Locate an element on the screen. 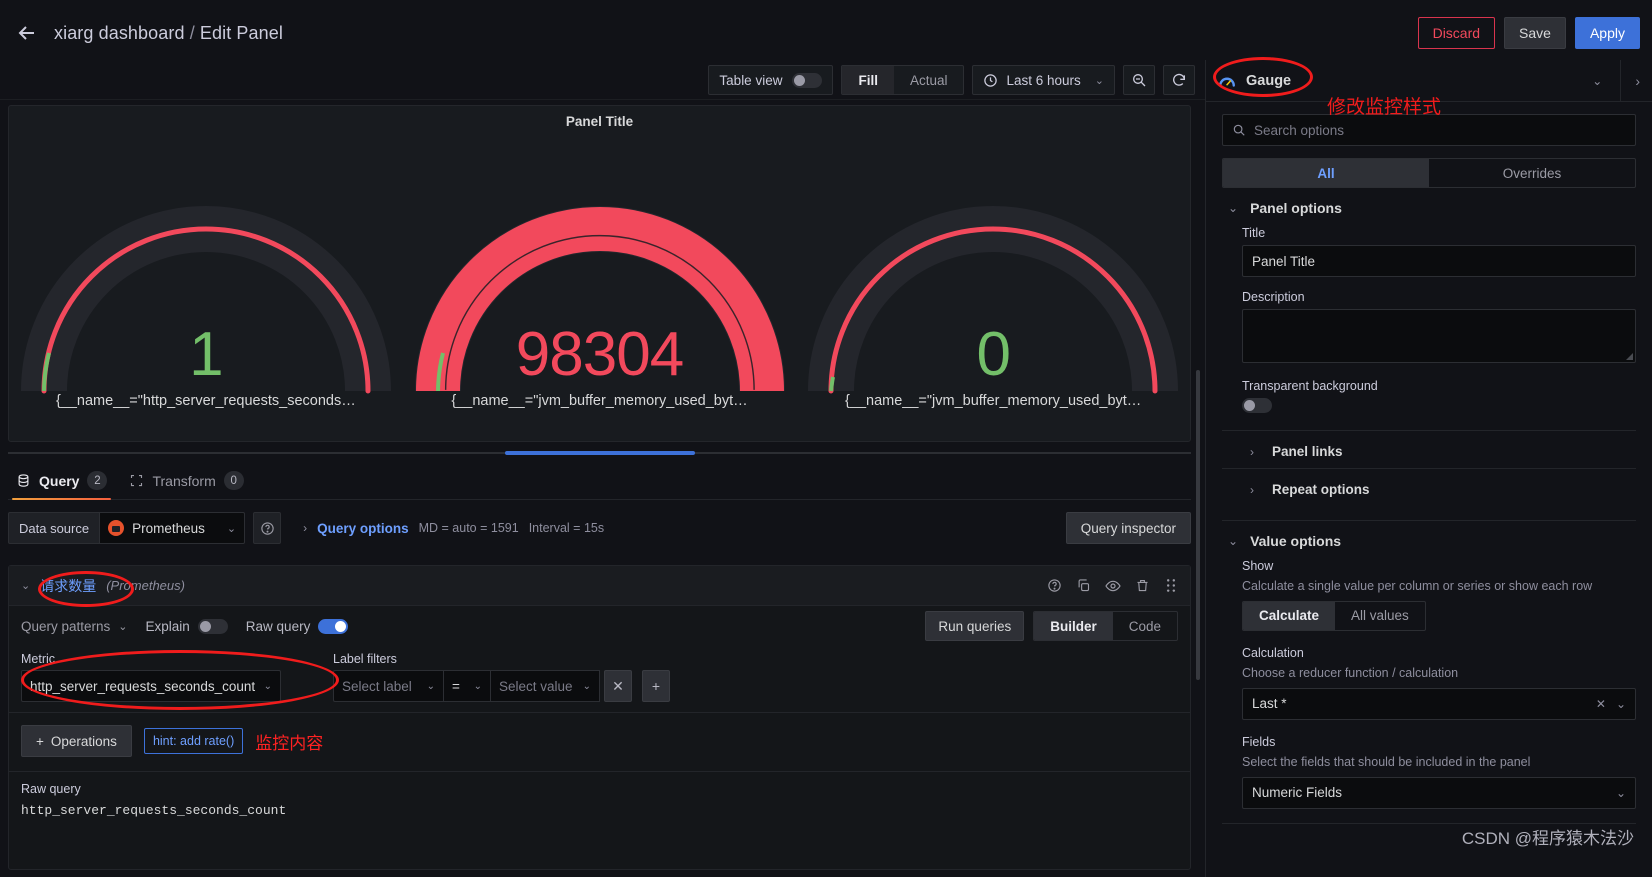 The height and width of the screenshot is (877, 1652). query-name: 请求数量 is located at coordinates (68, 586).